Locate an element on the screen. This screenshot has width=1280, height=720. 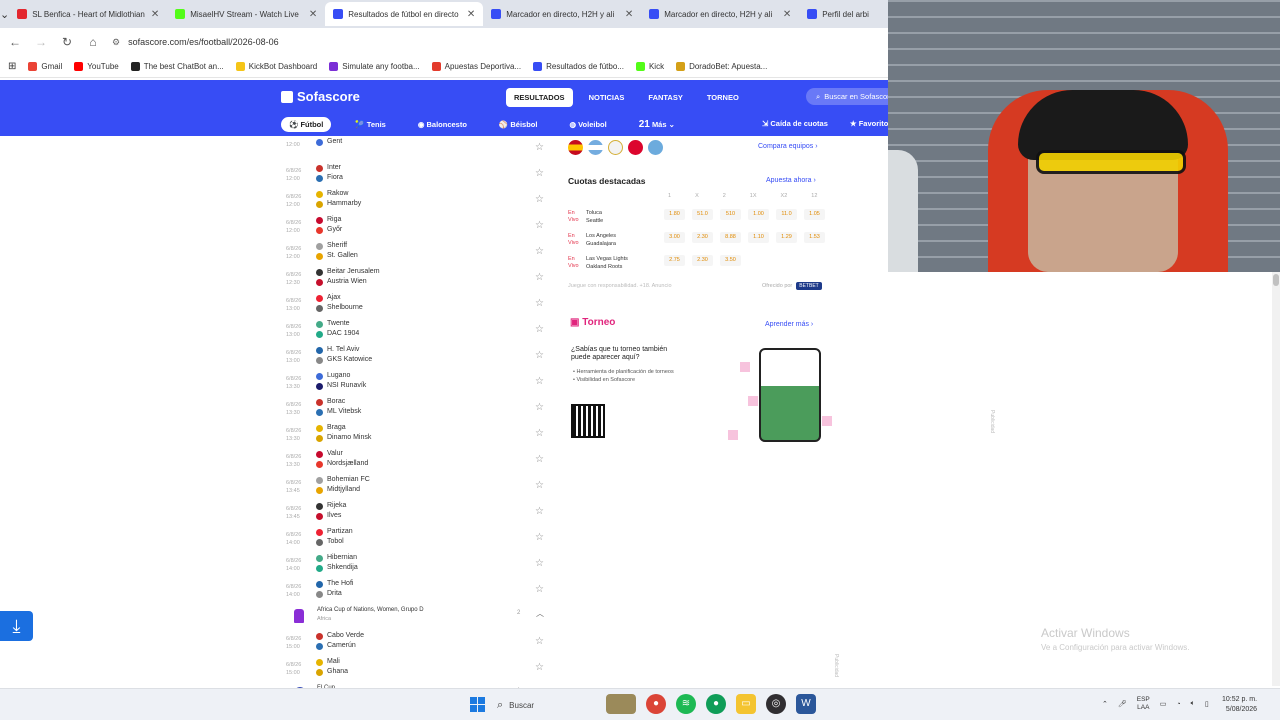
bookmark-item: YouTube is located at coordinates (96, 66).